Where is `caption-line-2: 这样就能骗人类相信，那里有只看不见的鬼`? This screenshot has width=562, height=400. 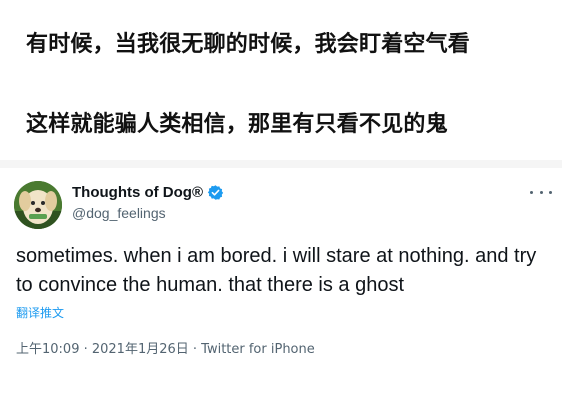
caption-line-2: 这样就能骗人类相信，那里有只看不见的鬼 is located at coordinates (237, 124).